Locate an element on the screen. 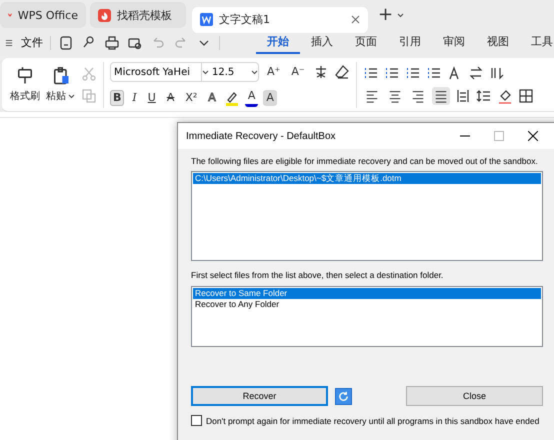 This screenshot has height=440, width=554. menu-tab: 工具 is located at coordinates (537, 43).